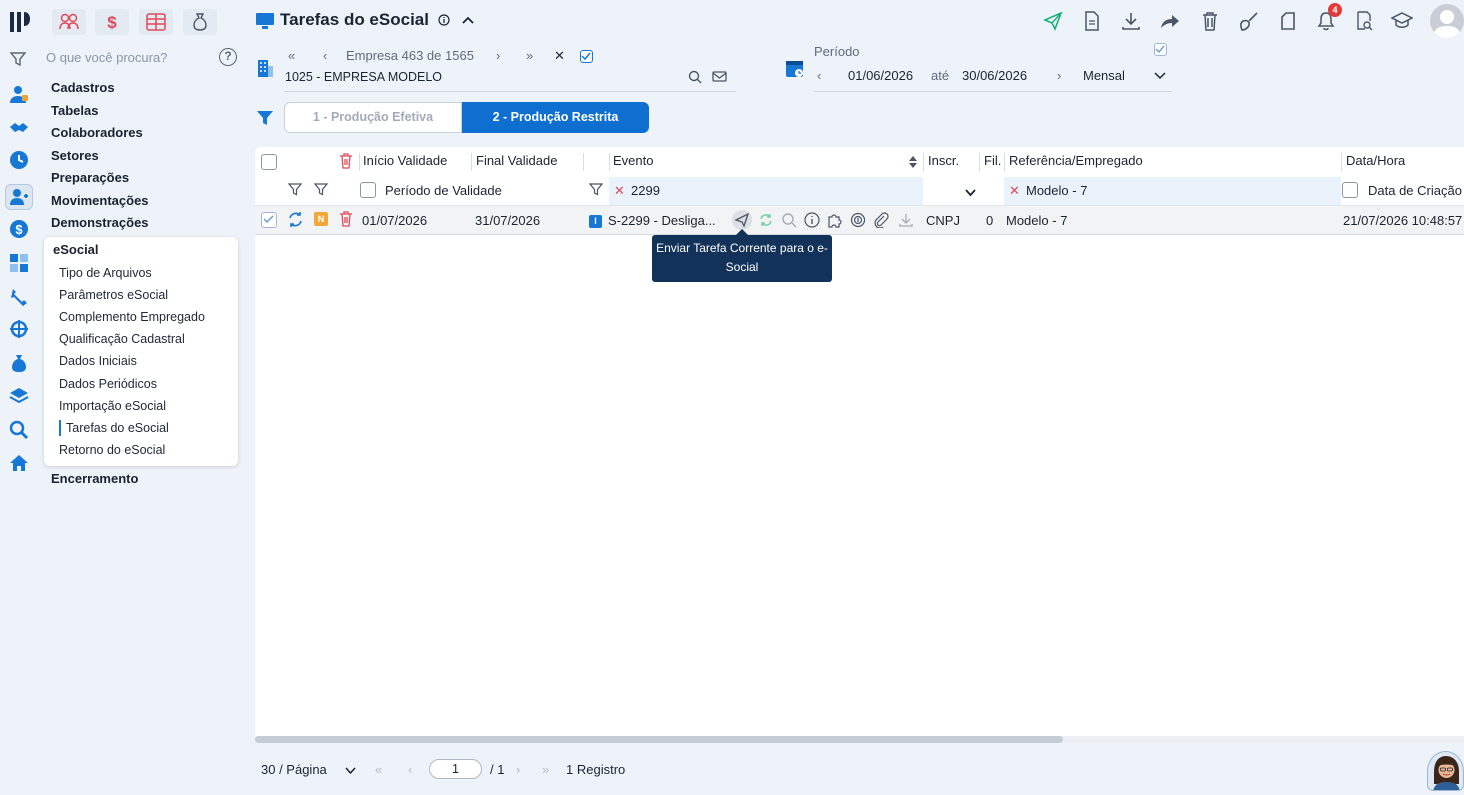  I want to click on info-circle-icon, so click(812, 220).